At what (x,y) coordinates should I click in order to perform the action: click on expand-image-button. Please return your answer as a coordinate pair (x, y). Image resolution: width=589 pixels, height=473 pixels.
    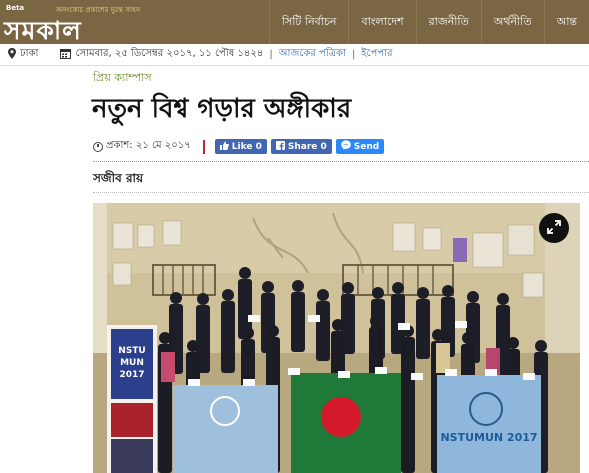
    Looking at the image, I should click on (554, 228).